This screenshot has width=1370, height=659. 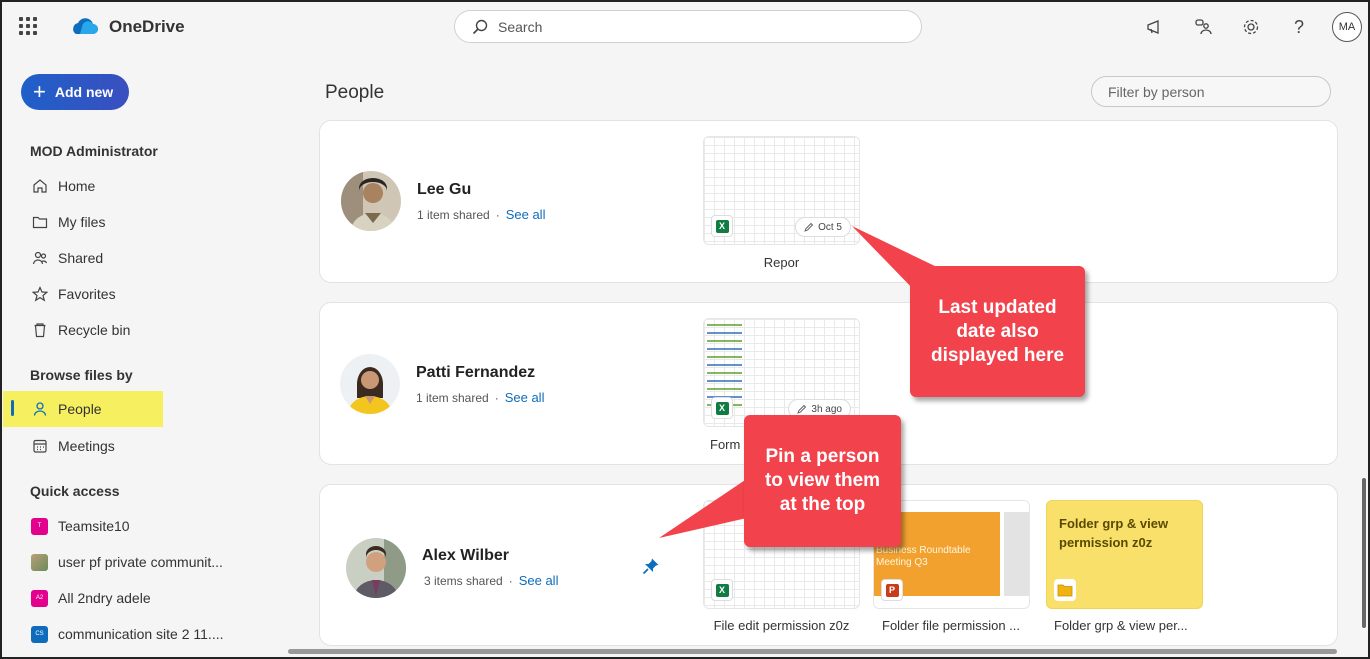 What do you see at coordinates (86, 446) in the screenshot?
I see `nav-label: Meetings` at bounding box center [86, 446].